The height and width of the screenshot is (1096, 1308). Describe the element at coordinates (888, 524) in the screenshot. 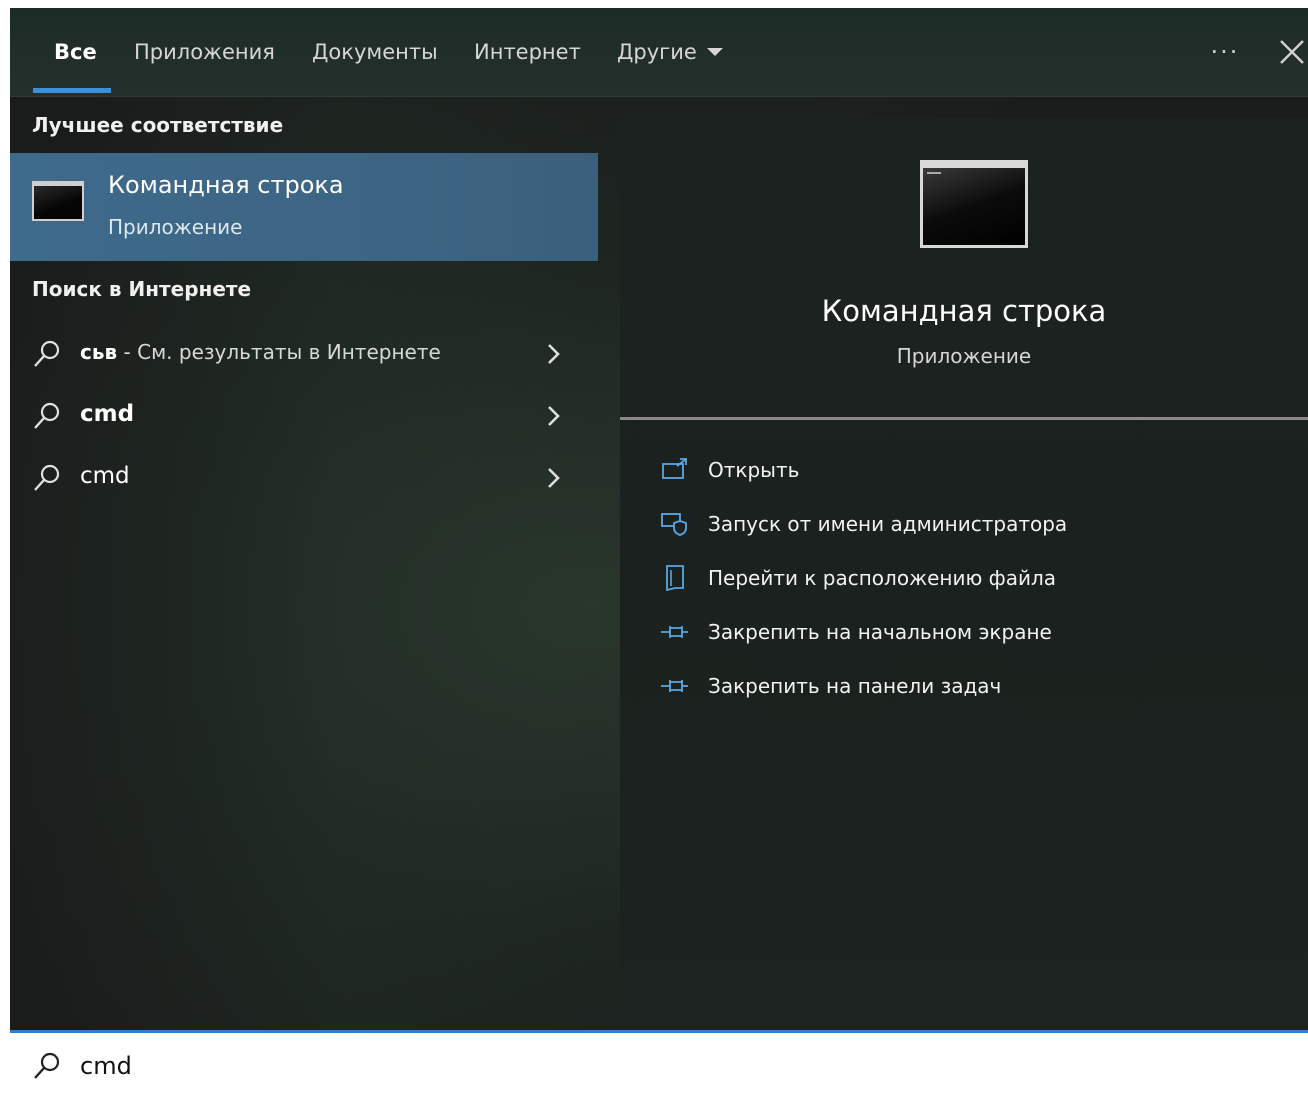

I see `action-run-as-admin-label: Запуск от имени администратора` at that location.